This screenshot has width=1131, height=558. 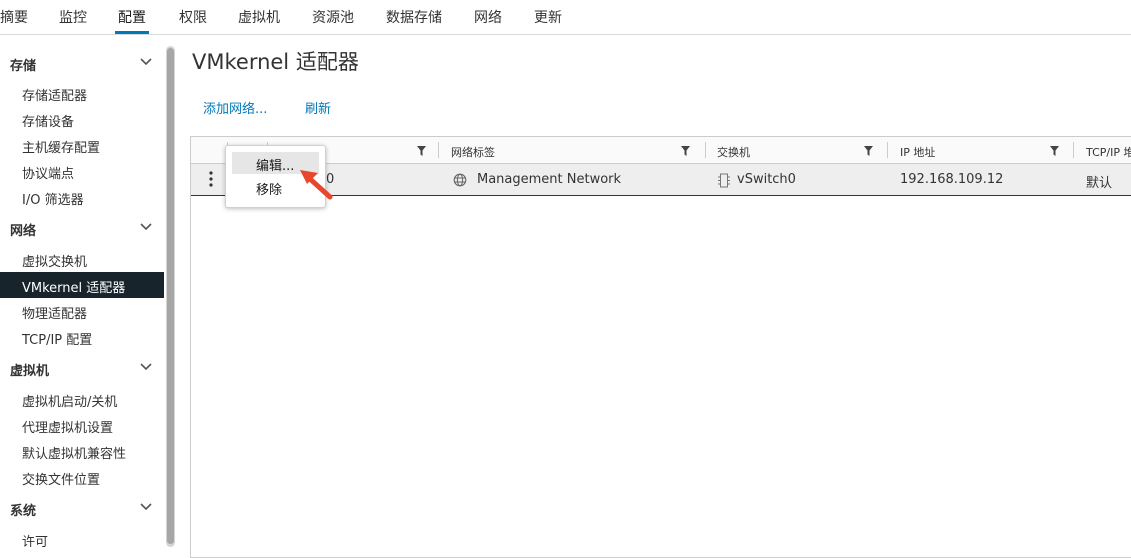 I want to click on sidebar-item-io-filters: I/O 筛选器, so click(x=82, y=197).